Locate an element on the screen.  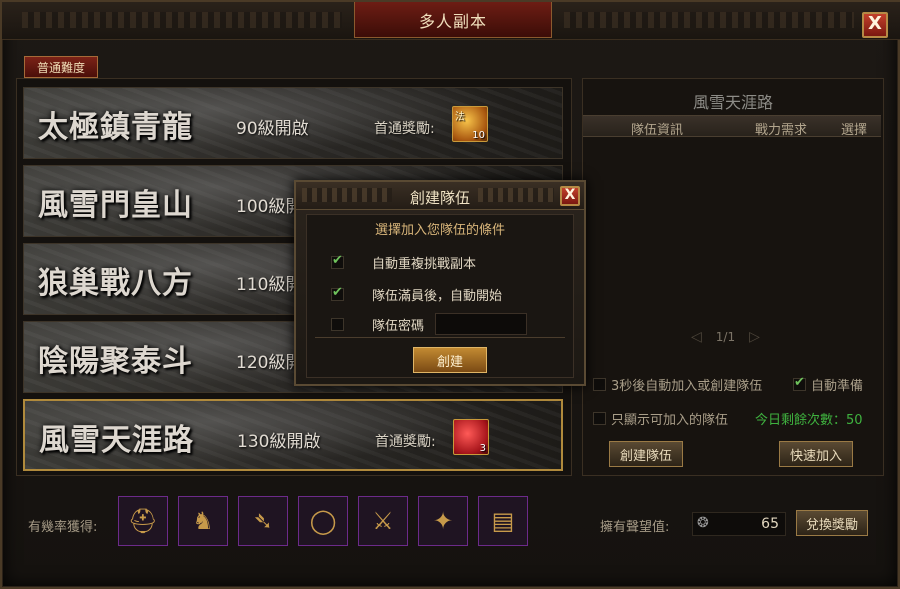
quick-join-button: 快速加入 is located at coordinates (816, 454).